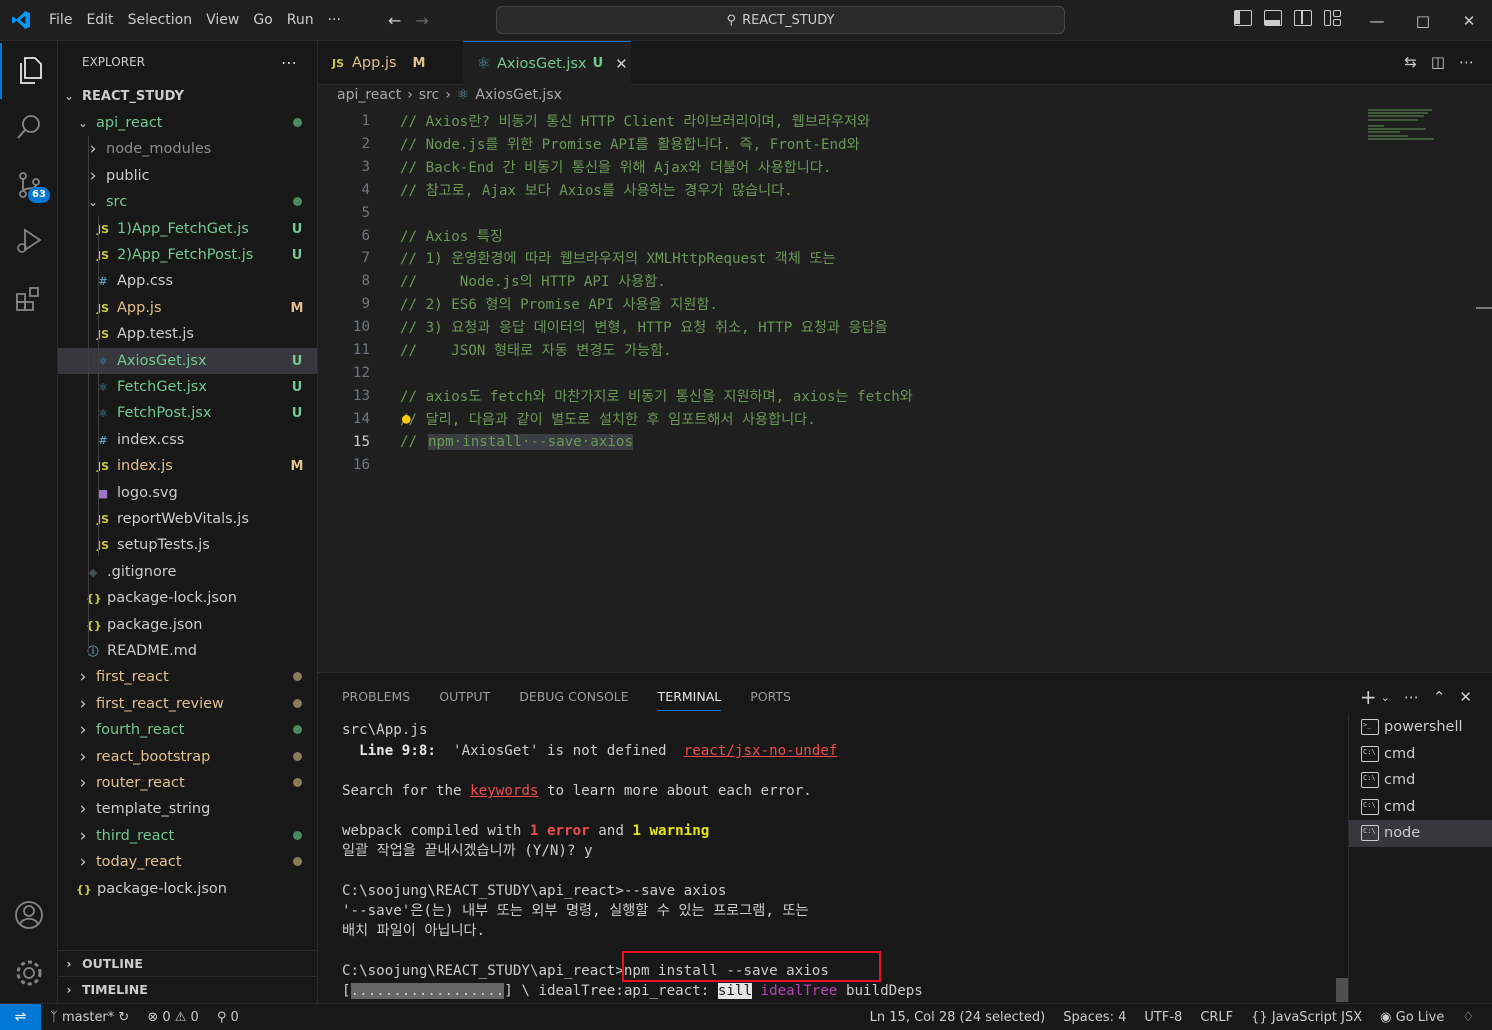  I want to click on file-item: JS reportWebVitals.js, so click(187, 519).